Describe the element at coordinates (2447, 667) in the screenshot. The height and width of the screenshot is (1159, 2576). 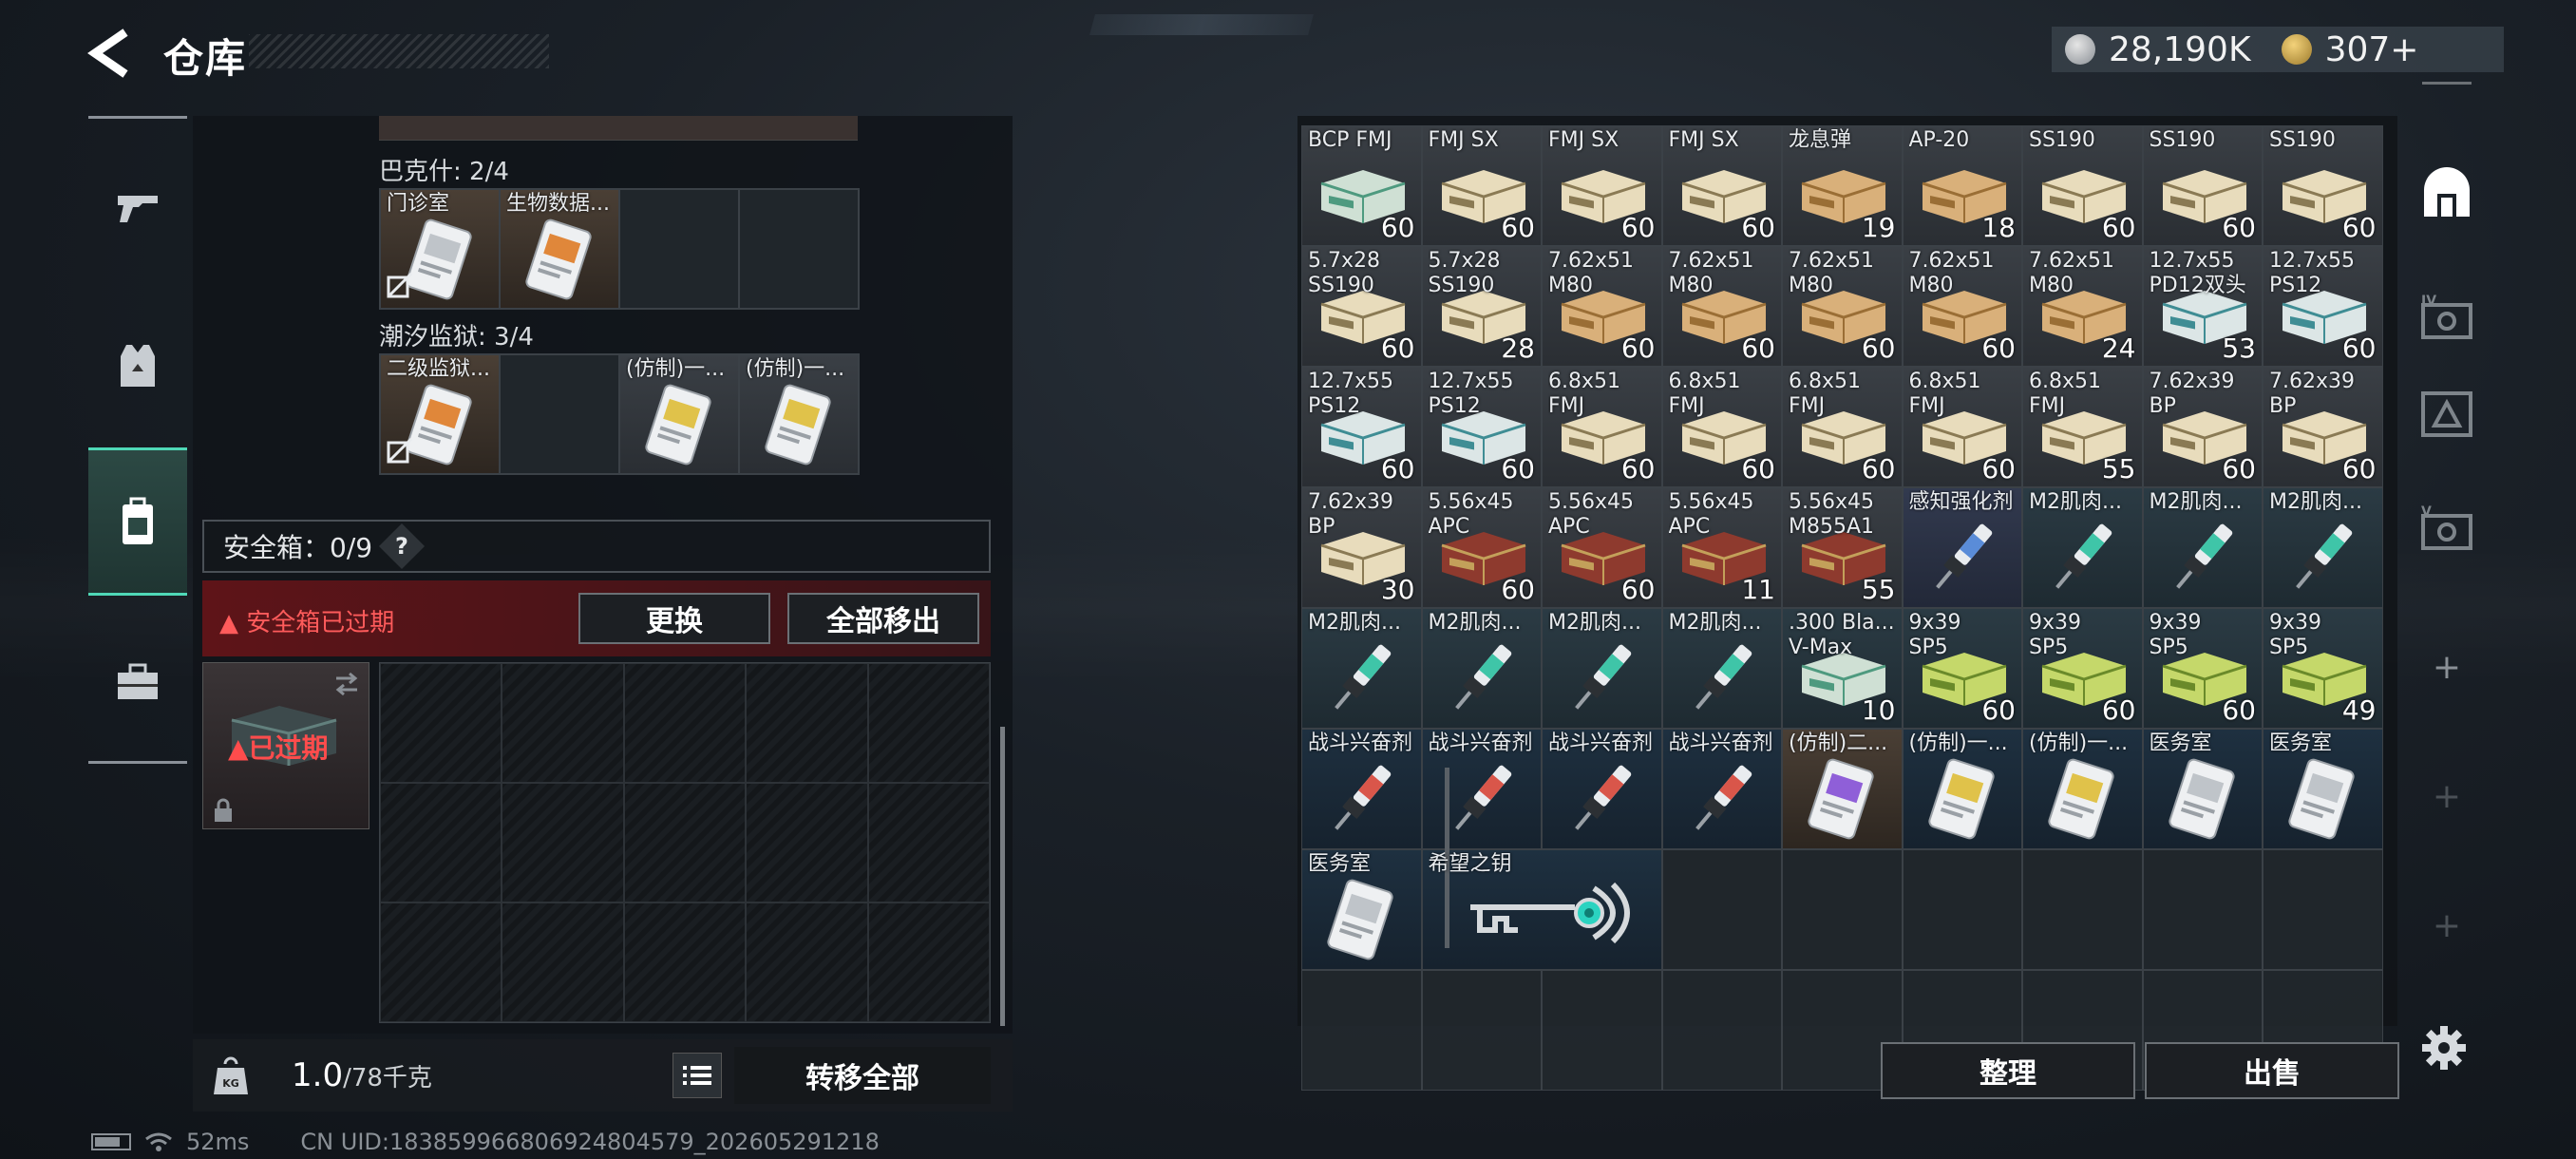
I see `add-container-1: +` at that location.